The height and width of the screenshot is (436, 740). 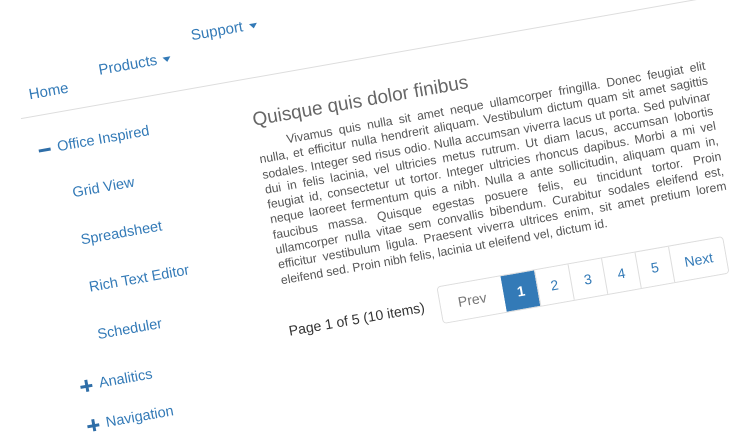 I want to click on pager-next-button: Next, so click(x=698, y=260).